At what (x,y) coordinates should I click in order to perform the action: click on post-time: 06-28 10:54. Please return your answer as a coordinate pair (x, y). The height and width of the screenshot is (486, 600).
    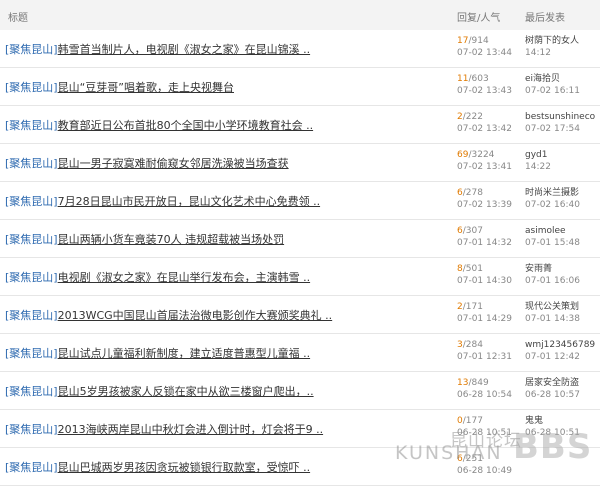
    Looking at the image, I should click on (484, 395).